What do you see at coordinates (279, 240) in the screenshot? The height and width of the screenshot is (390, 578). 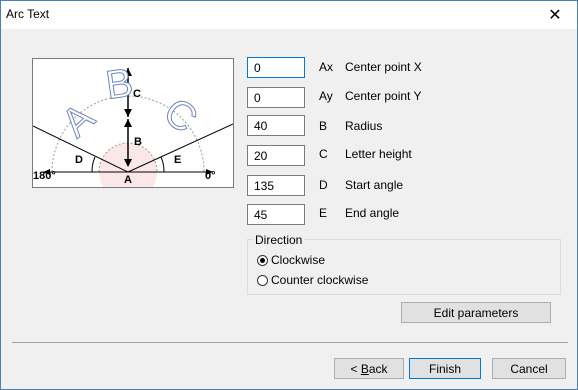 I see `direction-group-title: Direction` at bounding box center [279, 240].